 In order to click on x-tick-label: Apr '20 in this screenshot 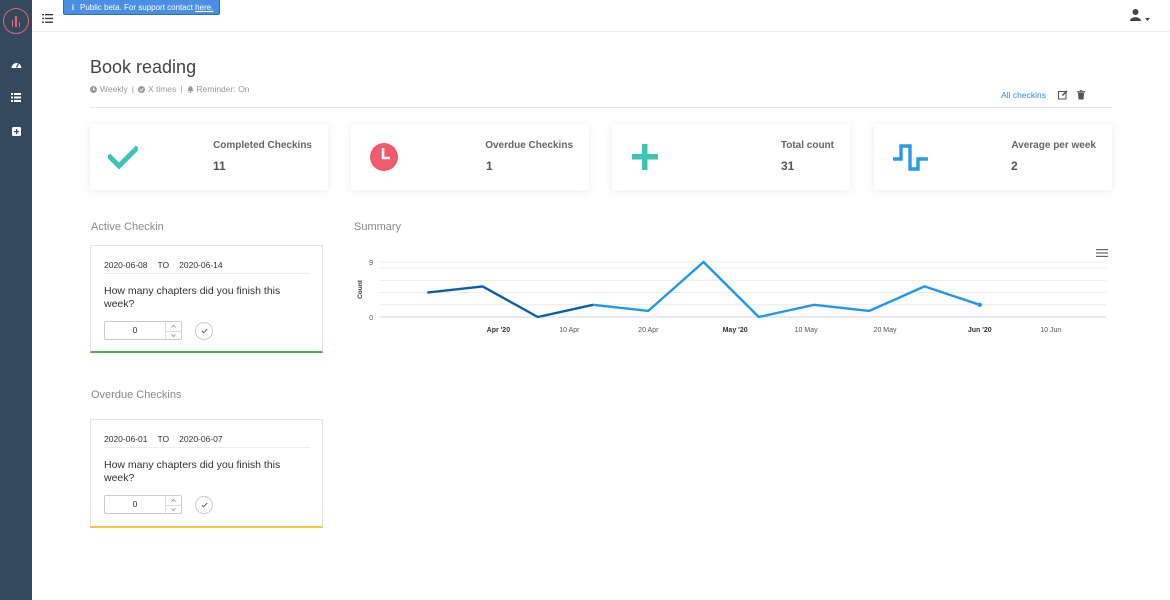, I will do `click(499, 330)`.